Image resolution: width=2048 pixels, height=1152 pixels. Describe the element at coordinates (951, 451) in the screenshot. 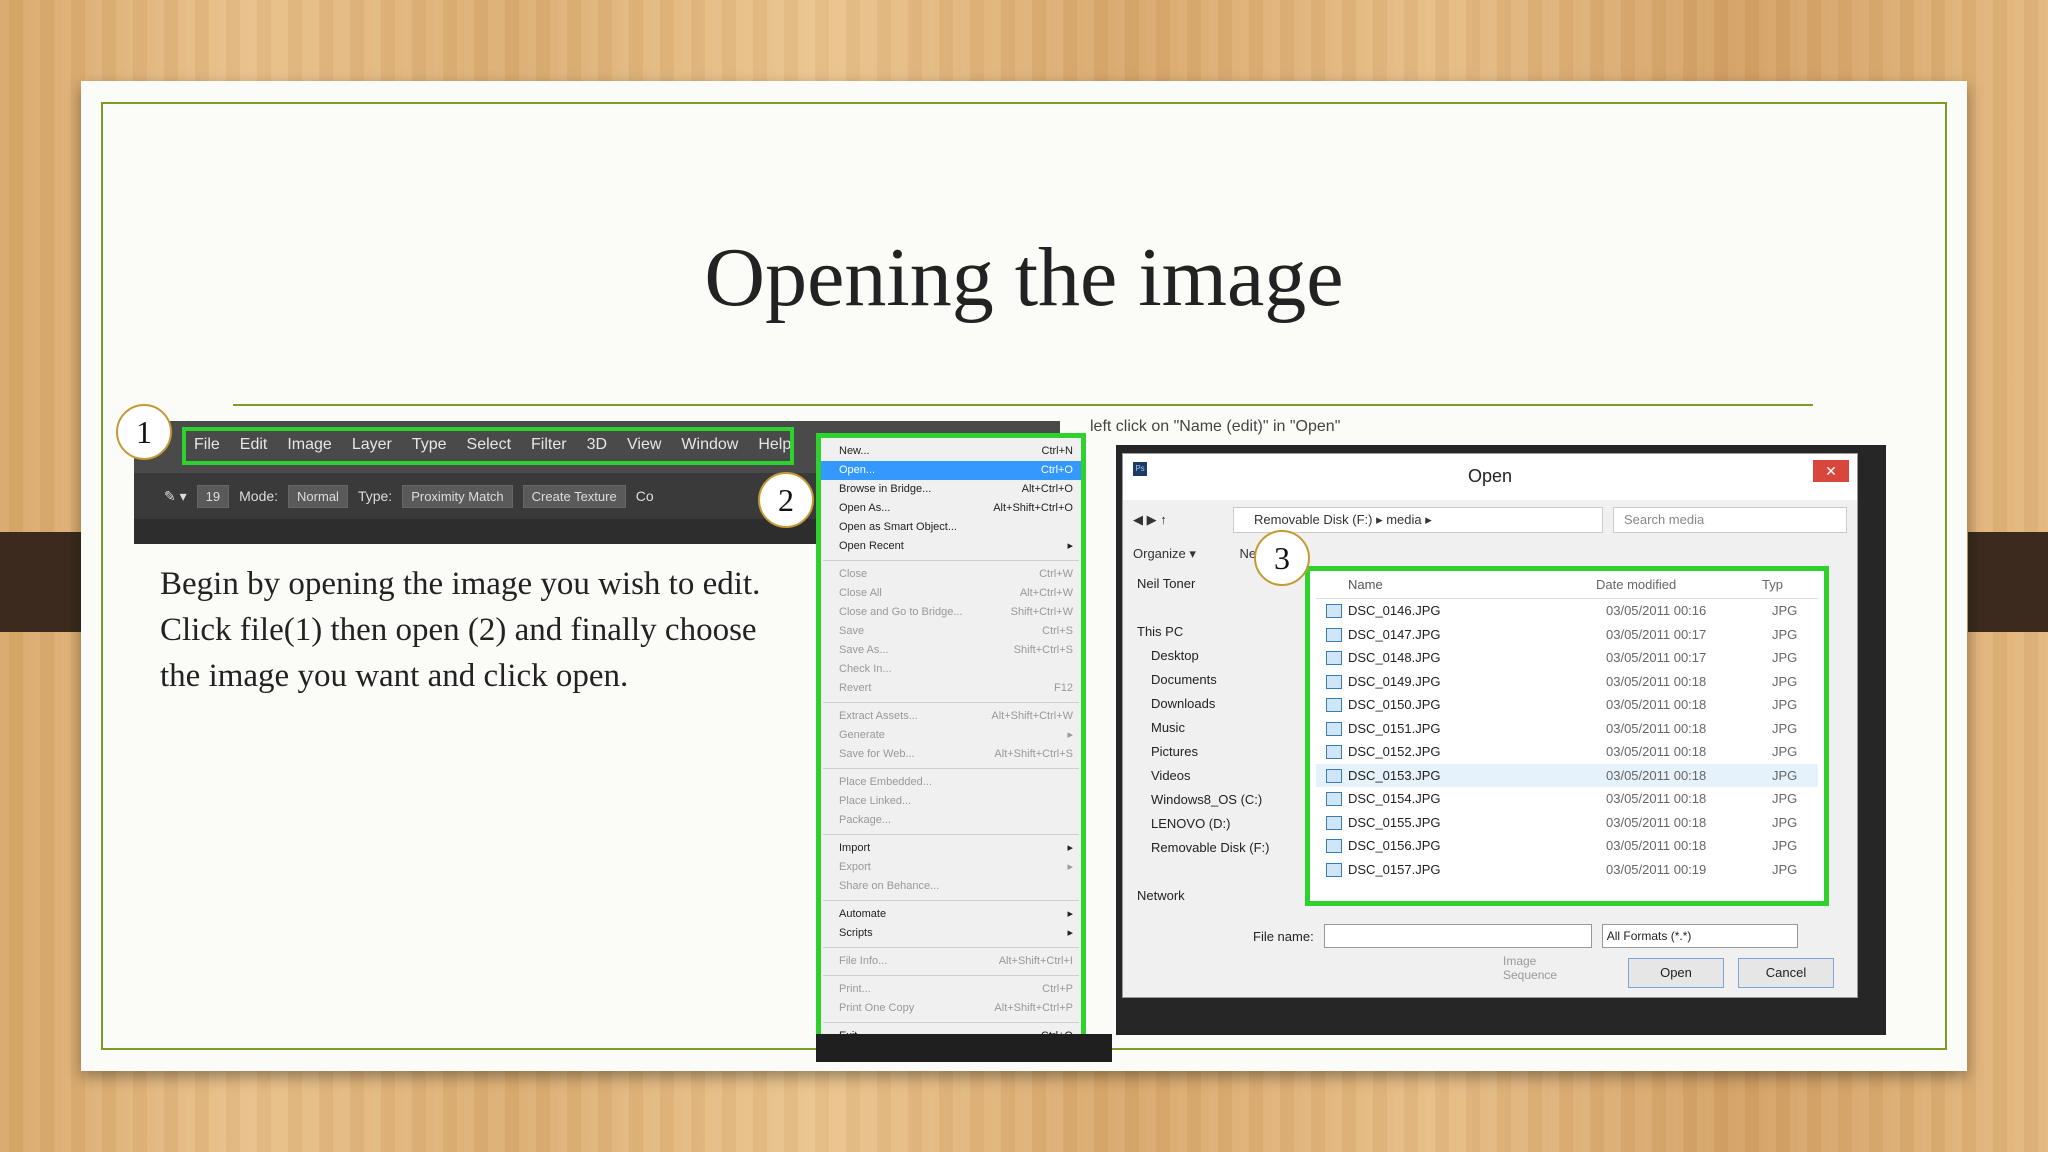

I see `file-menu-item: New... Ctrl+N` at that location.